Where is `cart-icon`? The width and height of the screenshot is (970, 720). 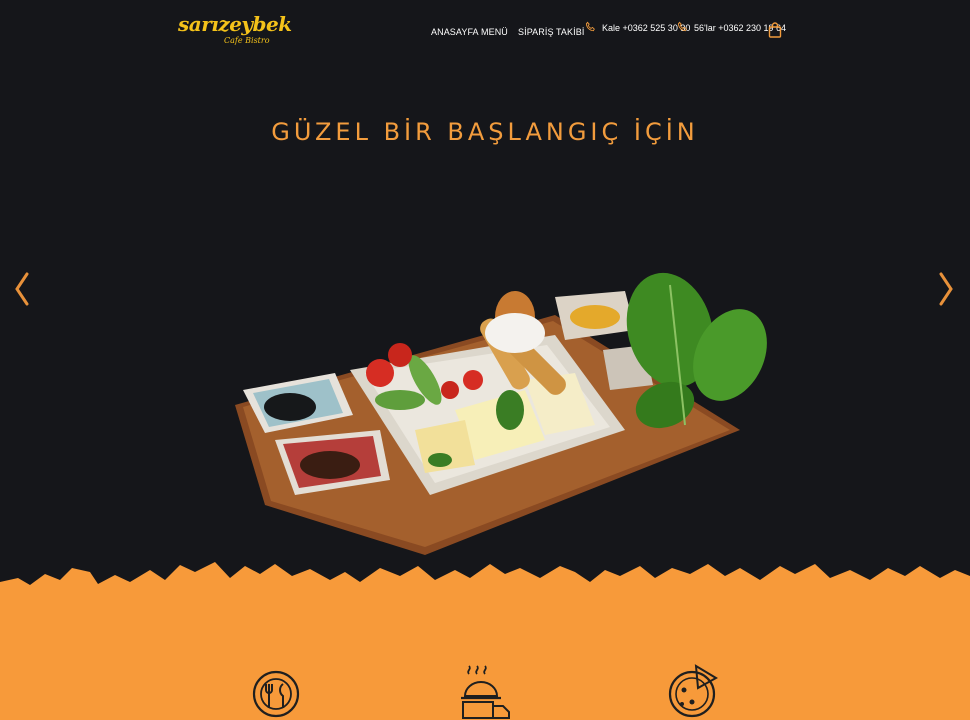 cart-icon is located at coordinates (775, 30).